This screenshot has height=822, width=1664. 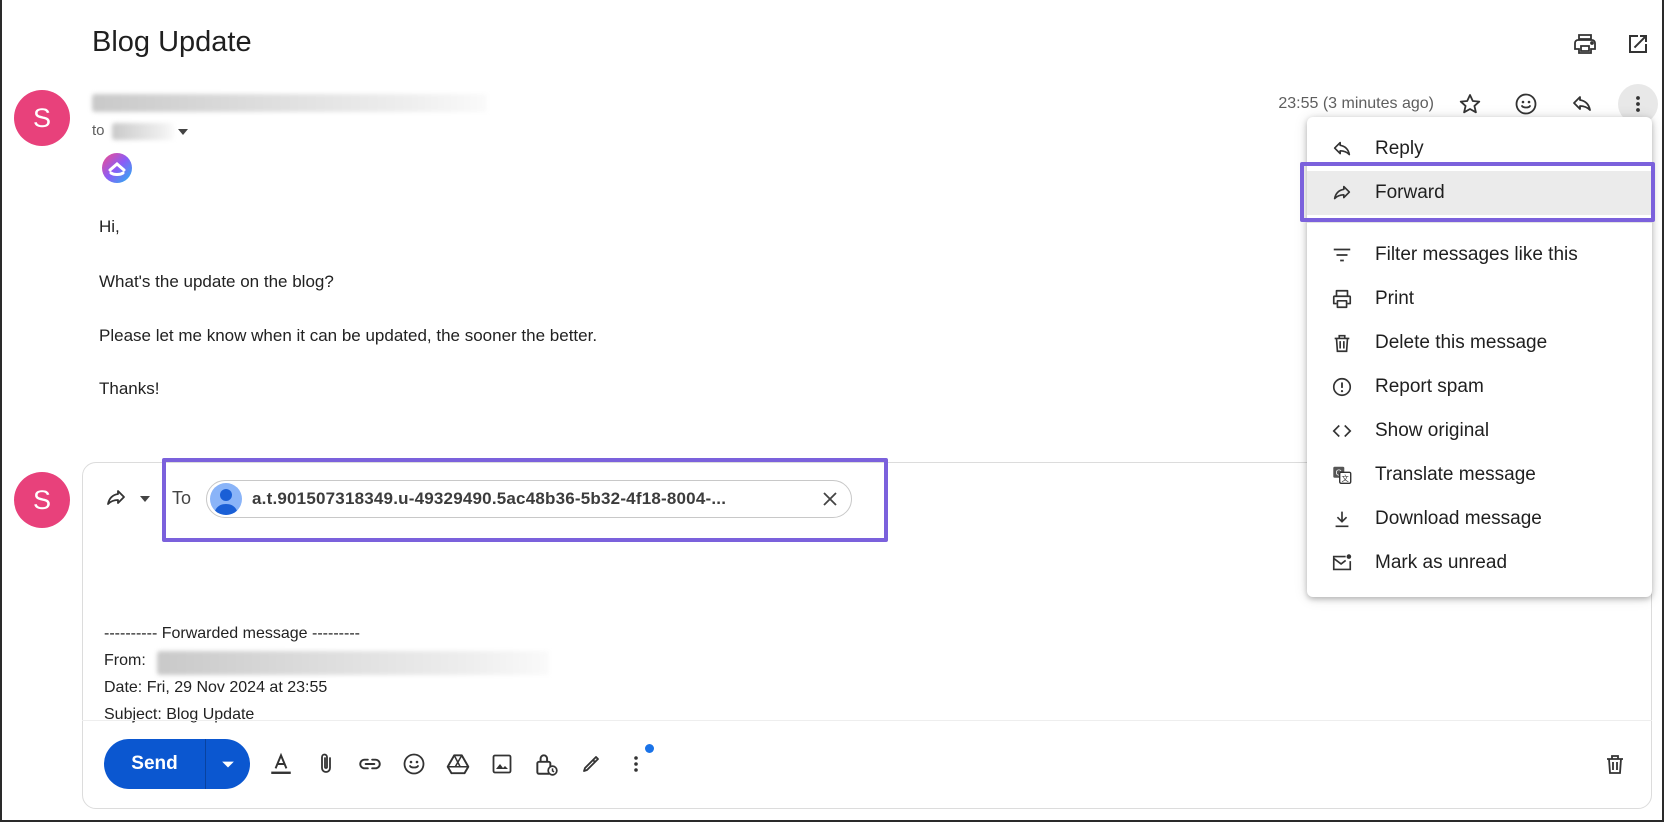 What do you see at coordinates (232, 633) in the screenshot?
I see `forwarded-header: ---------- Forwarded message ---------` at bounding box center [232, 633].